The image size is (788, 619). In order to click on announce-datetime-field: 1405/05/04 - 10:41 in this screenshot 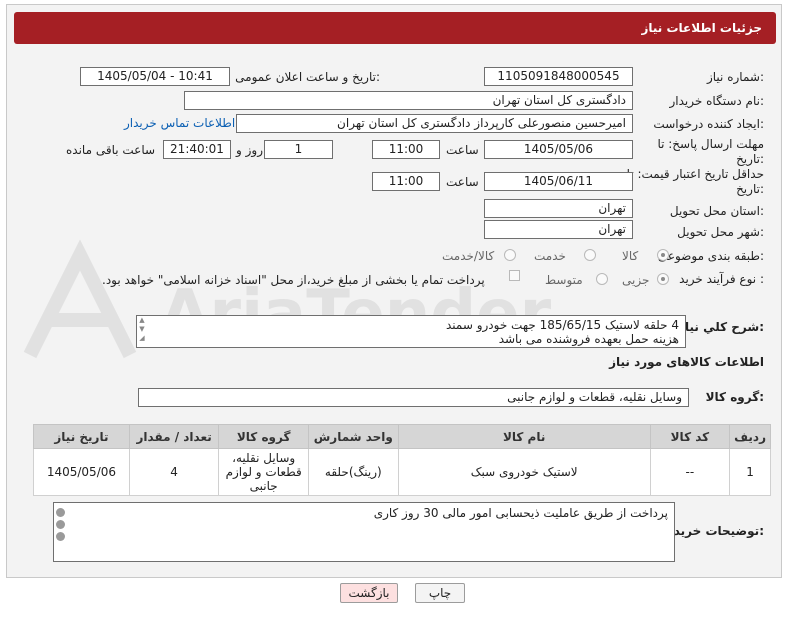, I will do `click(155, 76)`.